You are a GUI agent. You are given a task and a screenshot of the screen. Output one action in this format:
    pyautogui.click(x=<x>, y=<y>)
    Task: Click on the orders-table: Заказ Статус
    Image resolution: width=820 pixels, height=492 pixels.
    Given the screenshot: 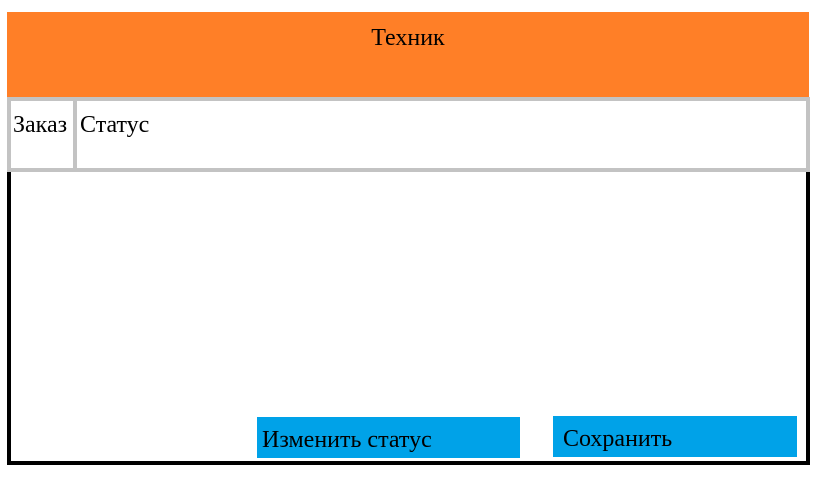 What is the action you would take?
    pyautogui.click(x=408, y=134)
    